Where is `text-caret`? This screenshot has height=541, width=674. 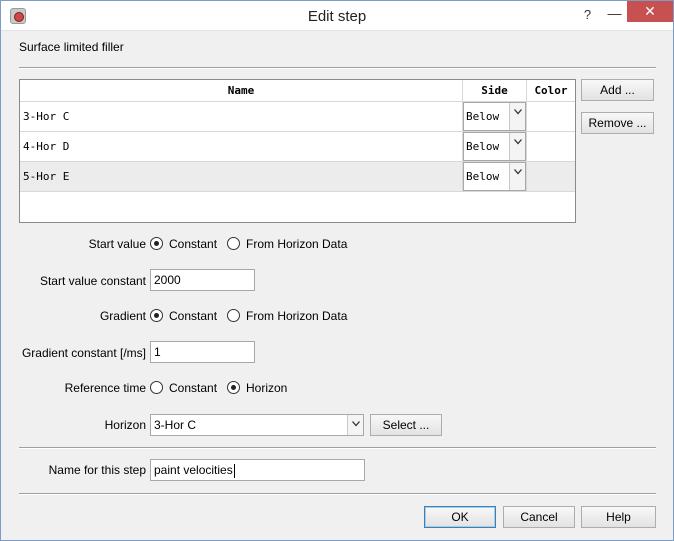
text-caret is located at coordinates (234, 470).